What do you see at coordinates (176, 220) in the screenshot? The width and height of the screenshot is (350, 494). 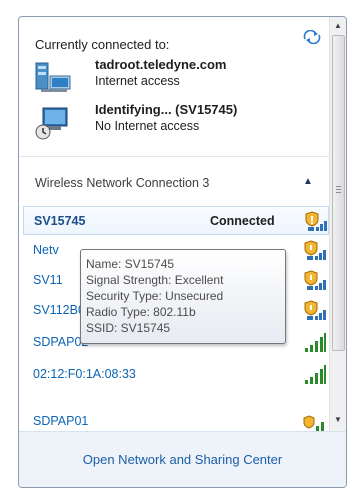 I see `network-item-sv15745: SV15745 Connected` at bounding box center [176, 220].